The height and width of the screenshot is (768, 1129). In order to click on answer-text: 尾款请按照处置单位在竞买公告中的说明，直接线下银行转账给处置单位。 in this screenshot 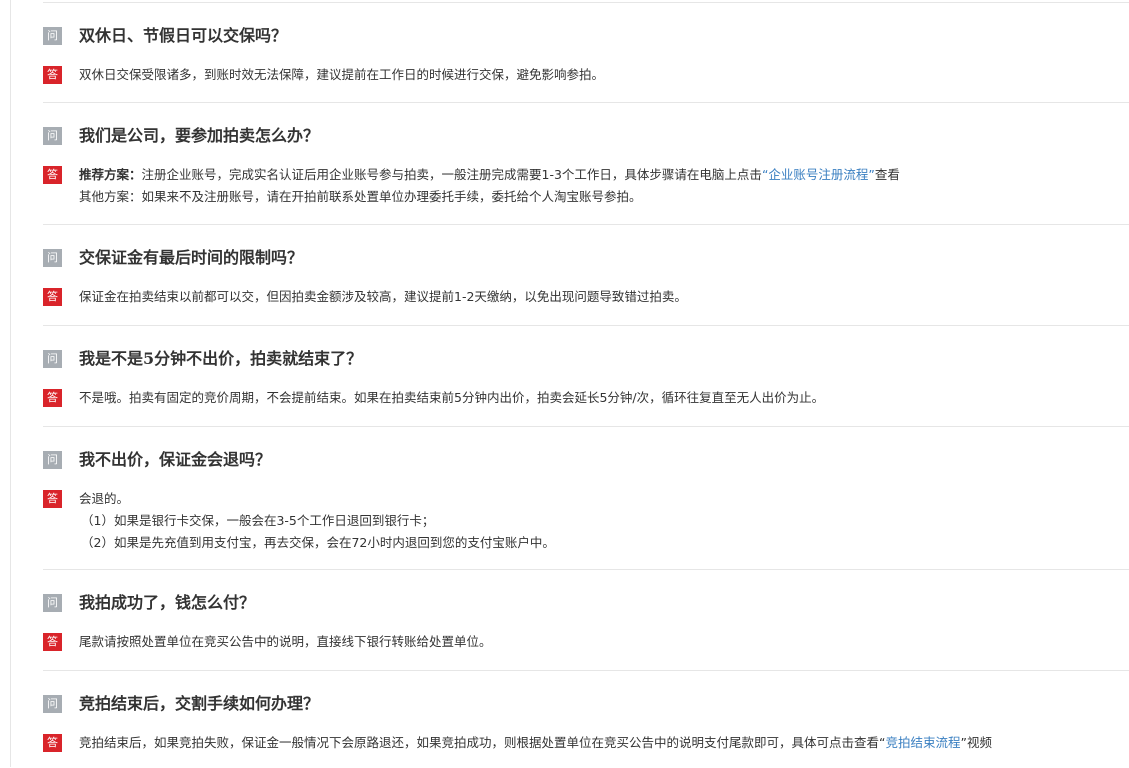, I will do `click(285, 641)`.